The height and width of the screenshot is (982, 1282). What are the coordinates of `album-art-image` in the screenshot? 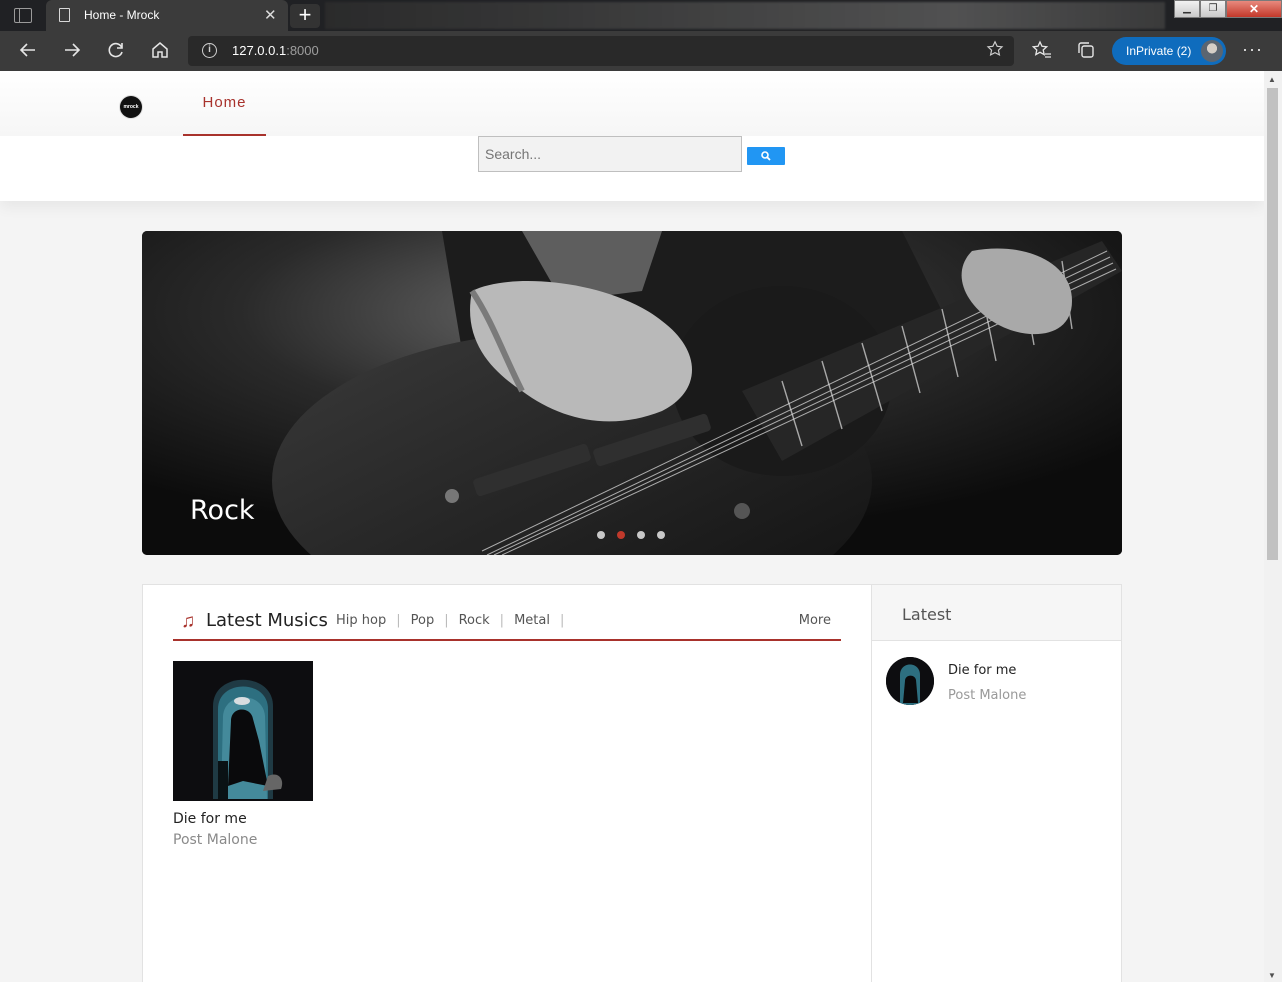 It's located at (243, 731).